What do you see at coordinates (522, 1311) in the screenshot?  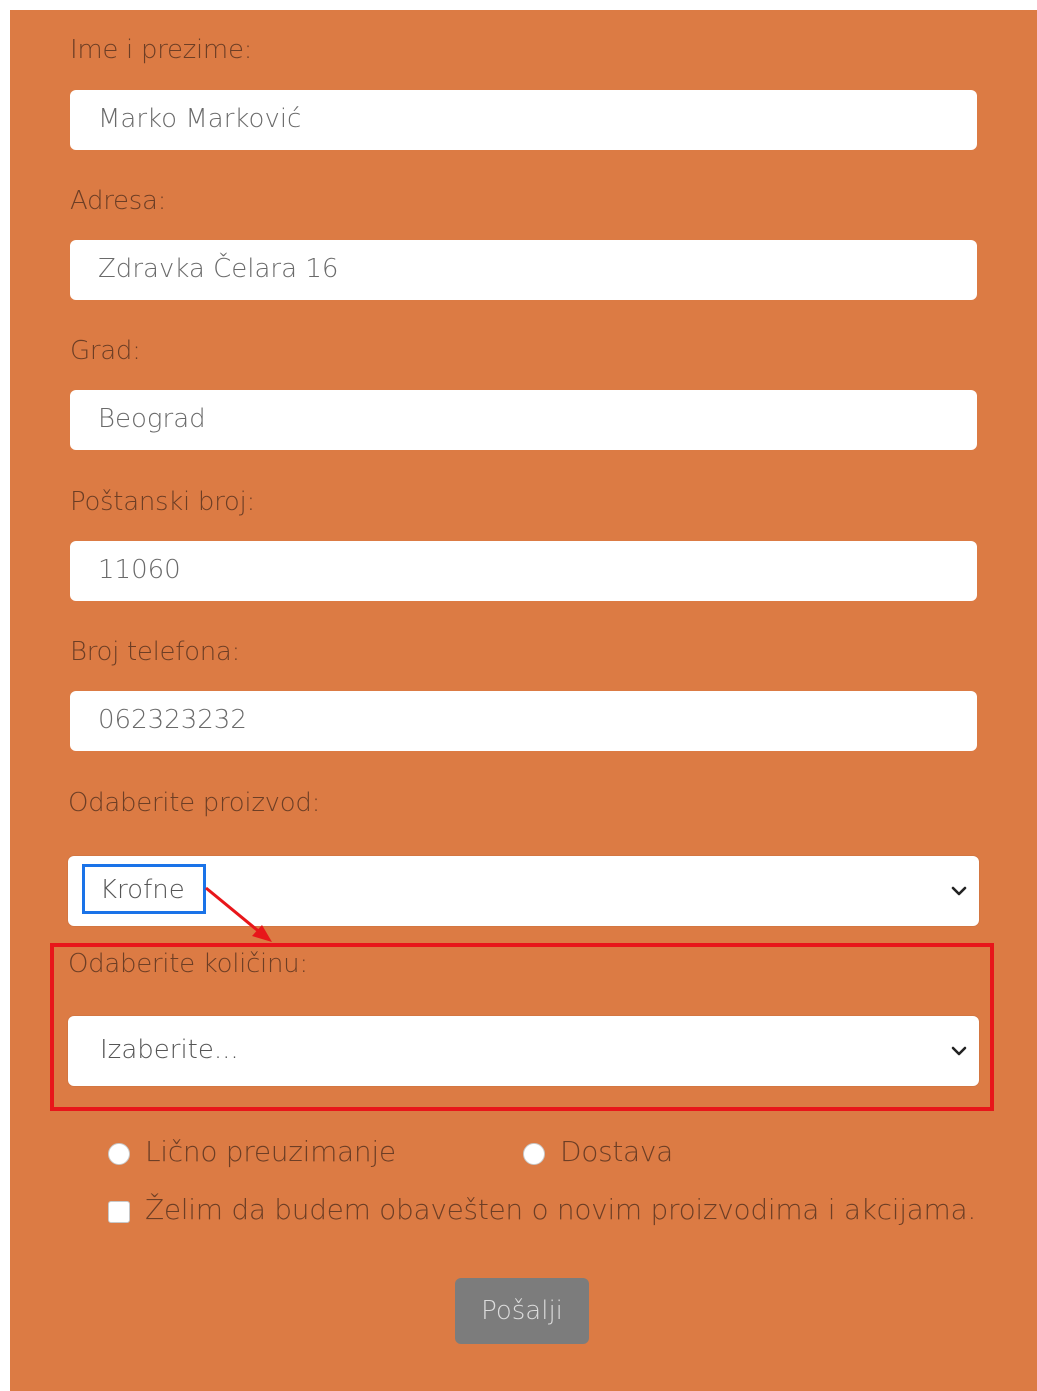 I see `submit-button: Pošalji` at bounding box center [522, 1311].